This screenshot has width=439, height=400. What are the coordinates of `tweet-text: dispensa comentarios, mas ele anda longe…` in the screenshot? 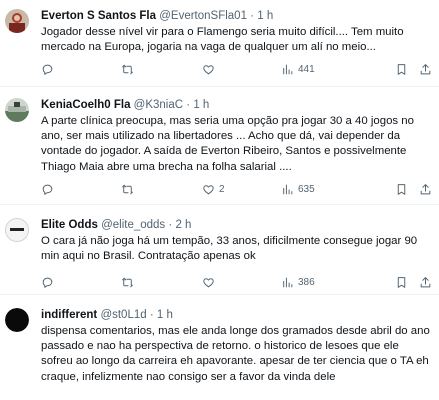 It's located at (235, 354).